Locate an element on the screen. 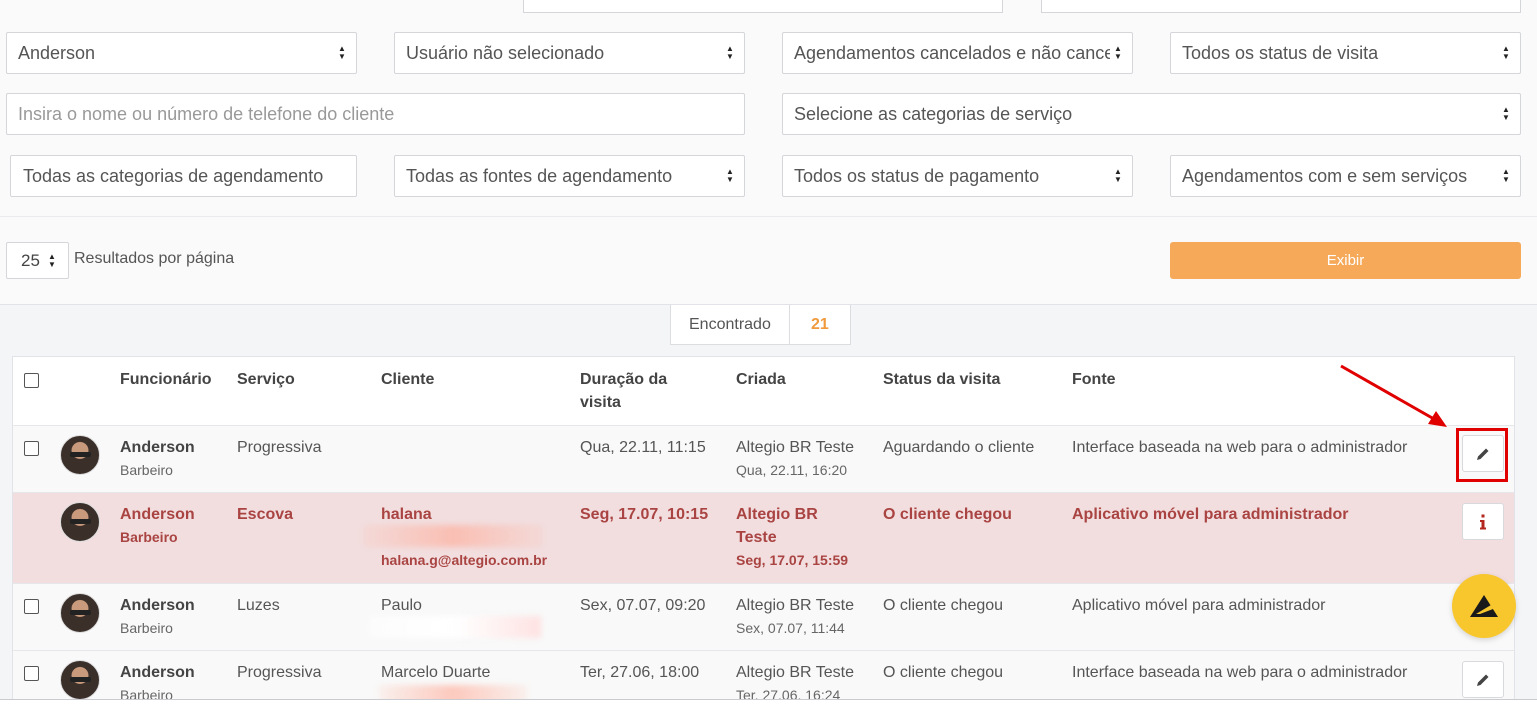 The width and height of the screenshot is (1537, 705). sources-select: Todas as fontes de agendamento ▲ ▼ is located at coordinates (569, 176).